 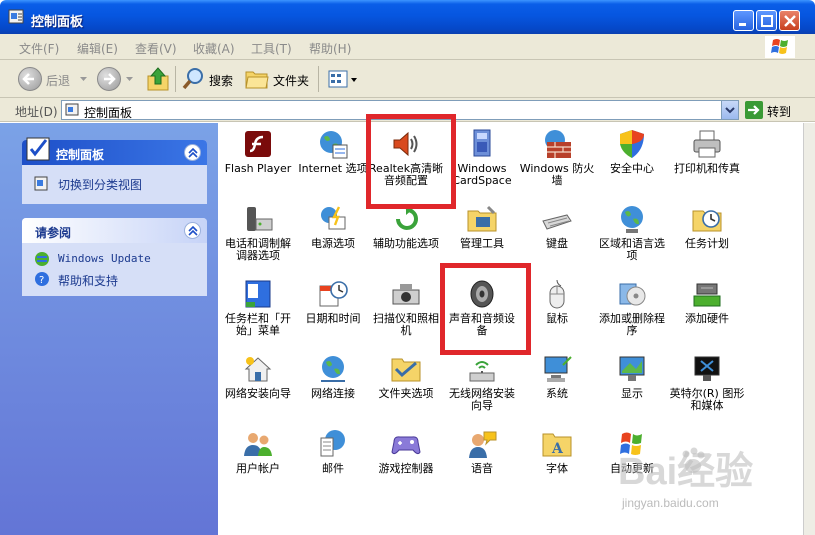 I want to click on item-label: 显示, so click(x=632, y=393).